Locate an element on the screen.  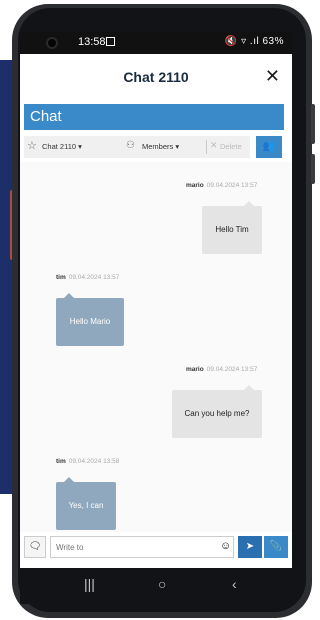
home-button: ○ is located at coordinates (162, 584).